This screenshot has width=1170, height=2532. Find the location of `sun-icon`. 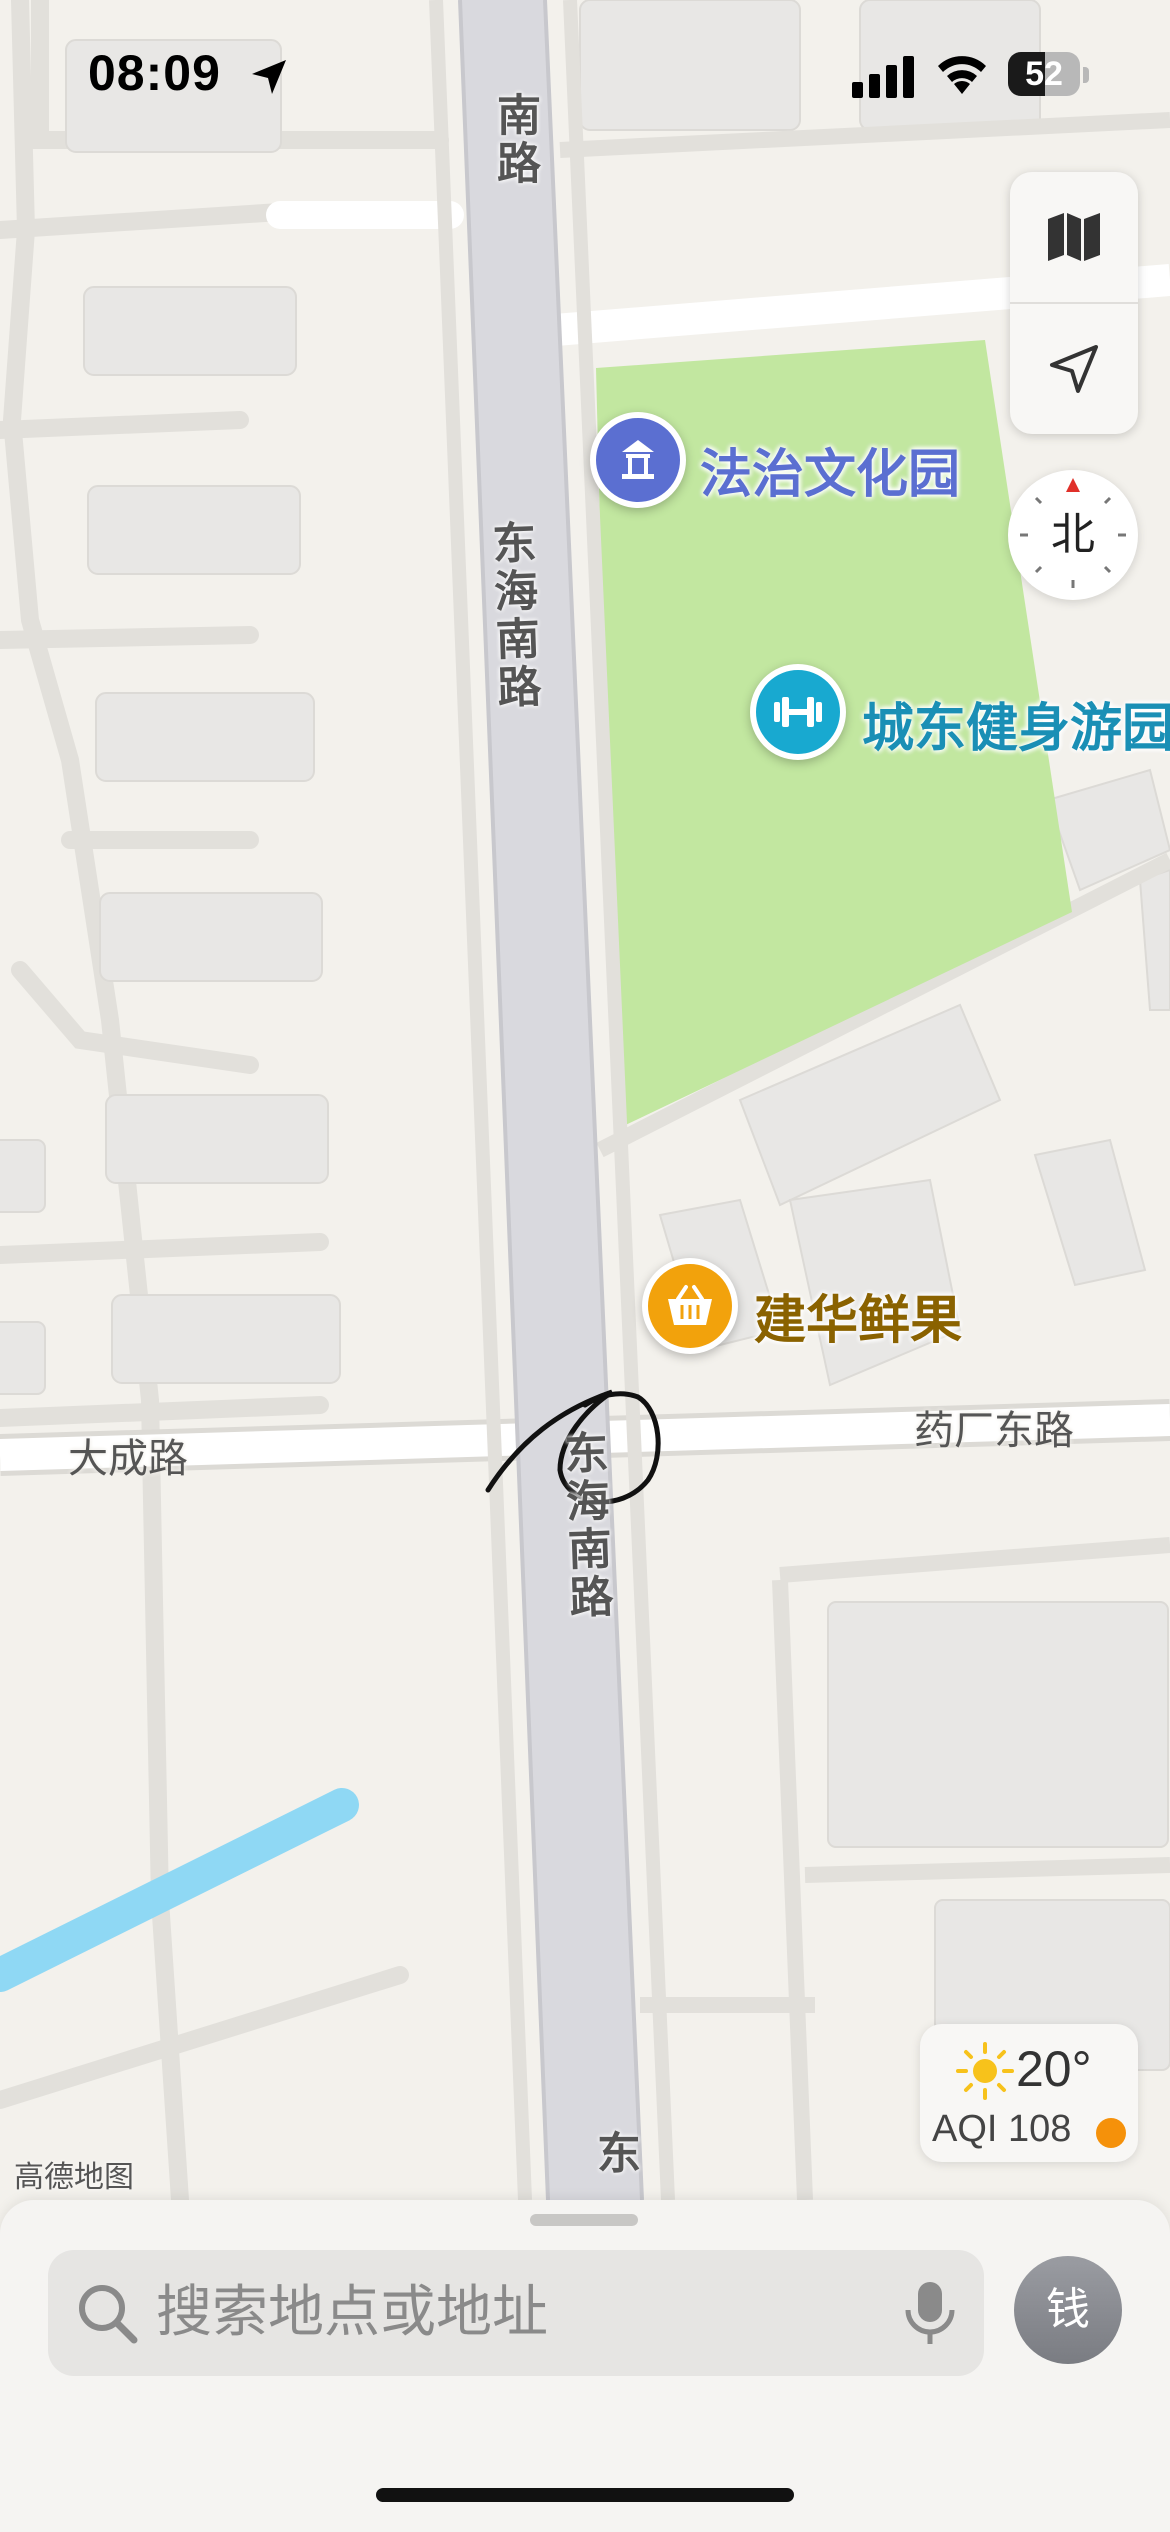

sun-icon is located at coordinates (985, 2071).